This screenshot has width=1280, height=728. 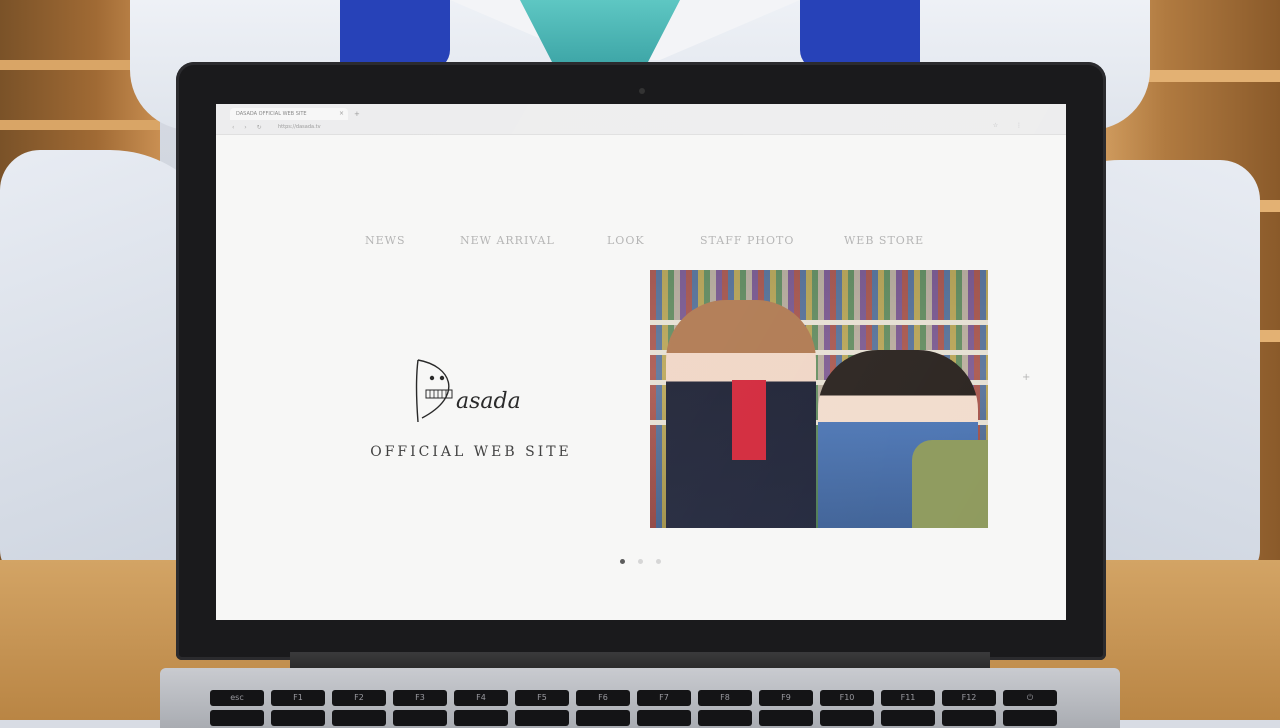 I want to click on tab-close-icon: ×, so click(x=341, y=114).